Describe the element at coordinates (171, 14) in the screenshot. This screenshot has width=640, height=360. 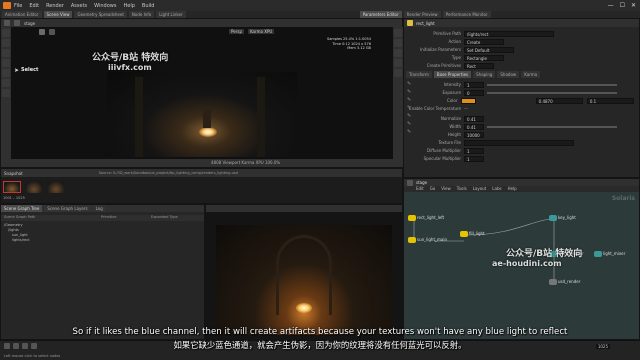
I see `tab-light-linker: Light Linker` at that location.